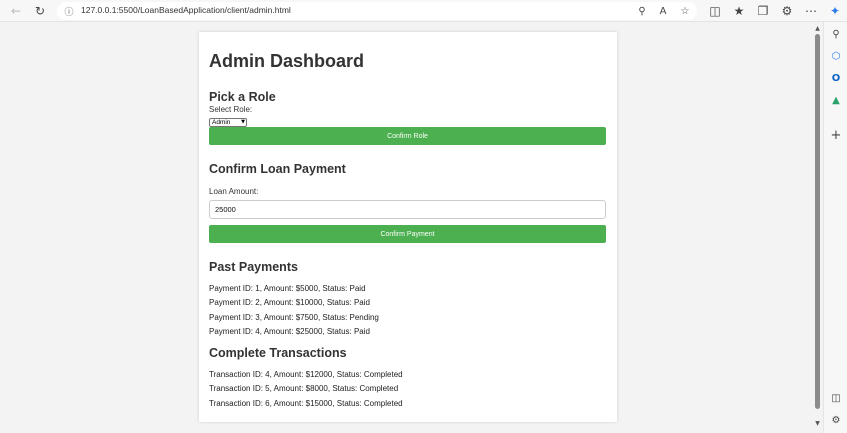  I want to click on settings-icon: ⚙, so click(836, 420).